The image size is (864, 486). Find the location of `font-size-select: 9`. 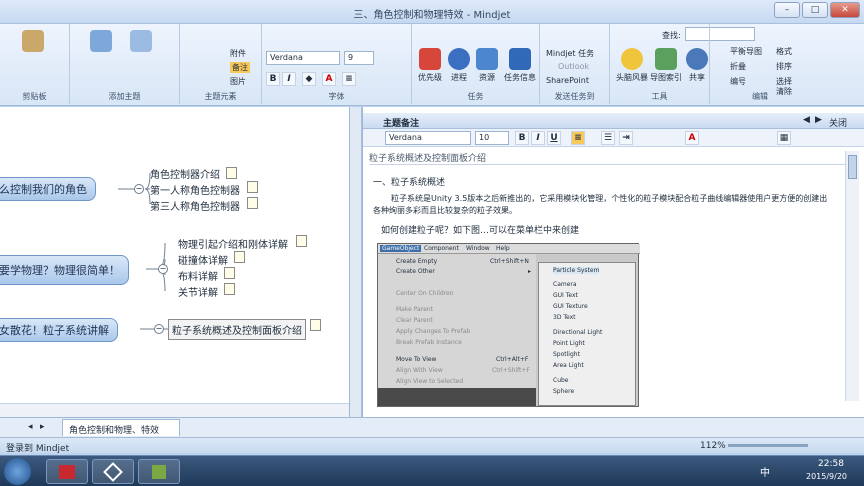

font-size-select: 9 is located at coordinates (359, 58).